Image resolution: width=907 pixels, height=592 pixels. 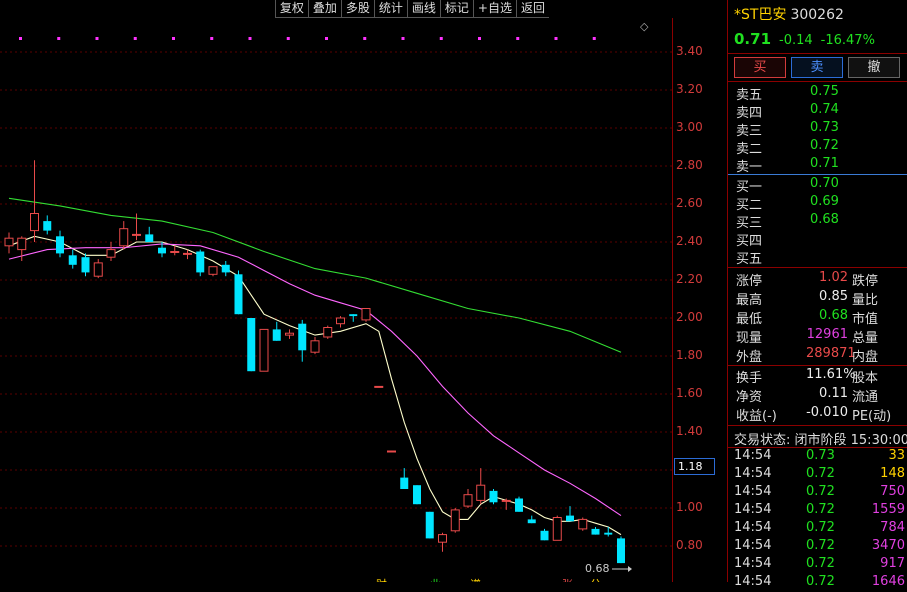 I want to click on min-price-label: 0.68, so click(x=597, y=568).